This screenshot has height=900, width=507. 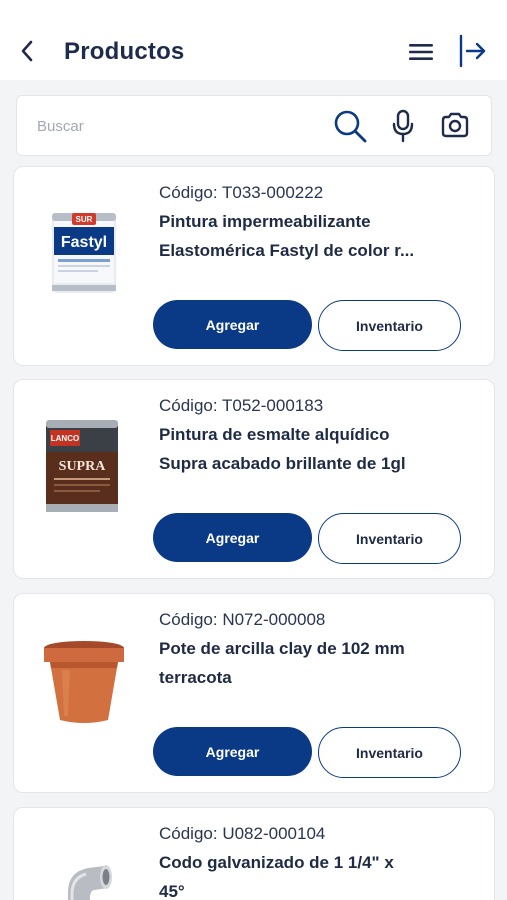 I want to click on search-input, so click(x=177, y=126).